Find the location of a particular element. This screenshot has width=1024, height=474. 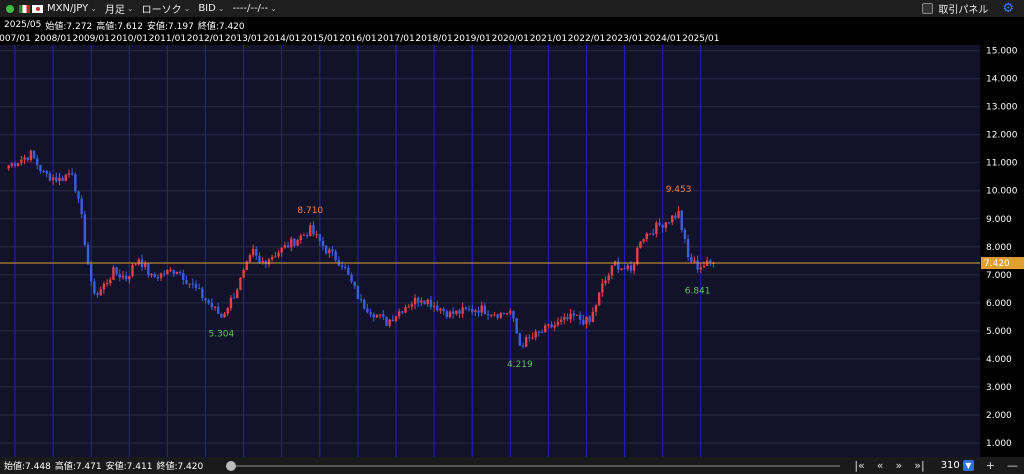

low-annotation: 5.304 is located at coordinates (221, 334).